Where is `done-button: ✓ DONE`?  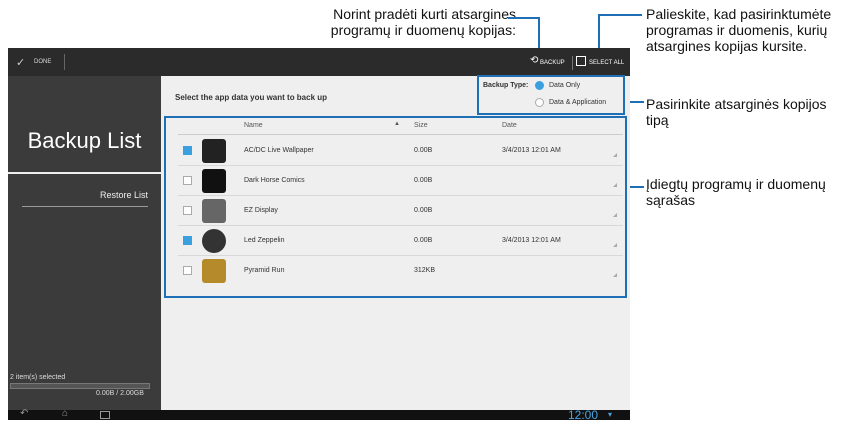
done-button: ✓ DONE is located at coordinates (40, 62).